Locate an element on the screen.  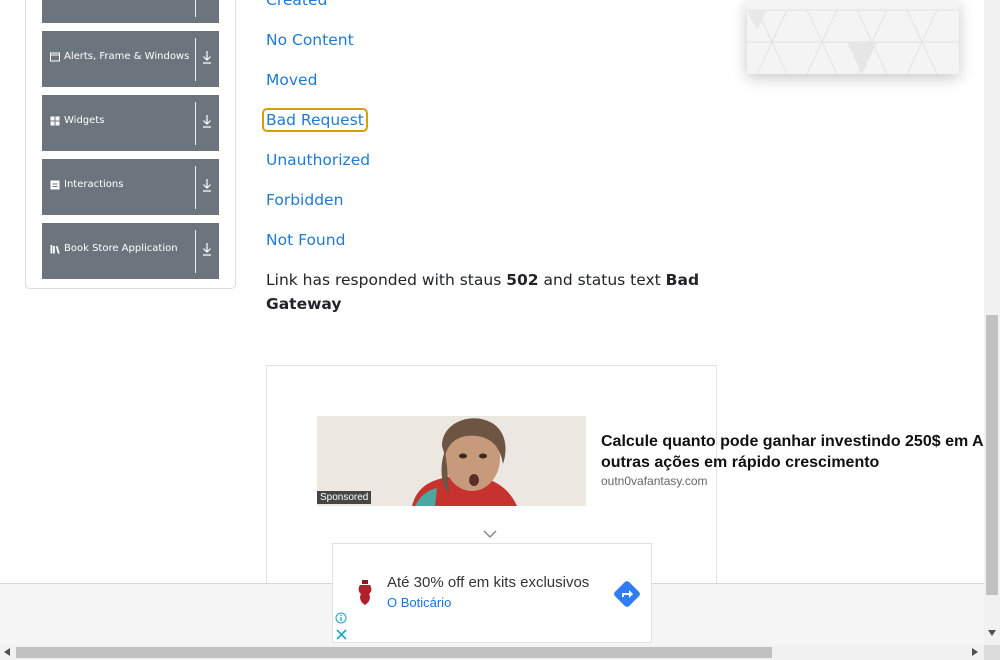
sidebar-group-label: Widgets is located at coordinates (84, 120).